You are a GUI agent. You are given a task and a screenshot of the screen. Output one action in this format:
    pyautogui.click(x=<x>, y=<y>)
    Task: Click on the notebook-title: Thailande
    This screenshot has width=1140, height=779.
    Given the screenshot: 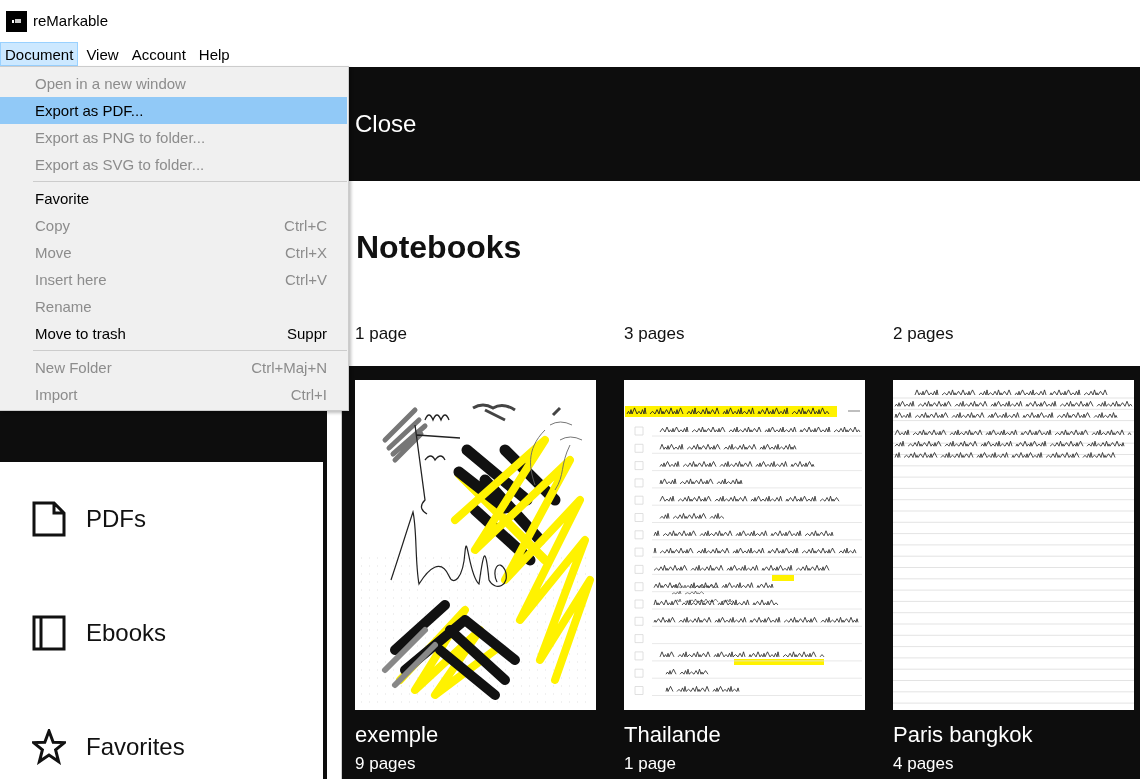 What is the action you would take?
    pyautogui.click(x=672, y=735)
    